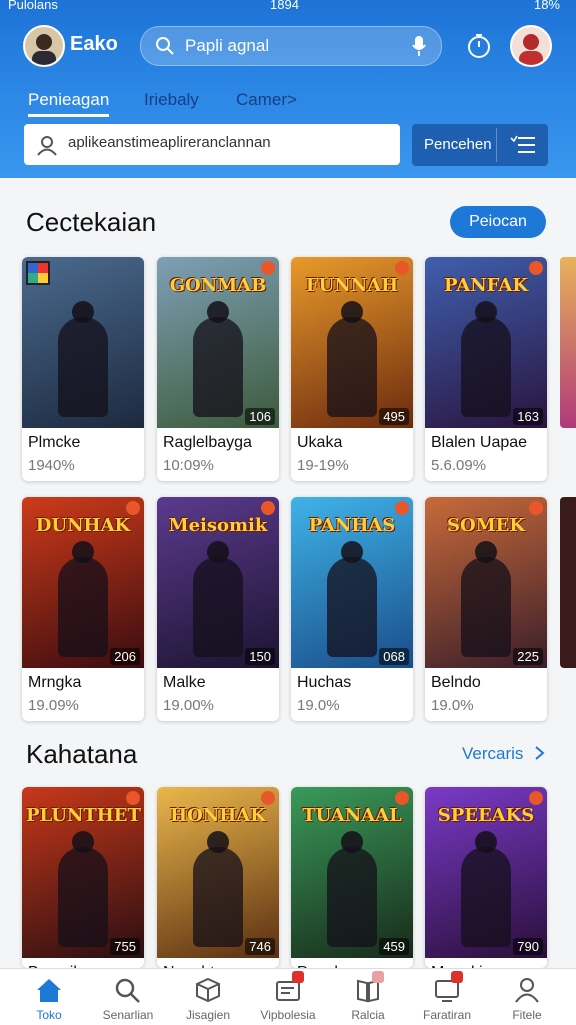 The height and width of the screenshot is (1025, 576). I want to click on profile-avatar, so click(44, 46).